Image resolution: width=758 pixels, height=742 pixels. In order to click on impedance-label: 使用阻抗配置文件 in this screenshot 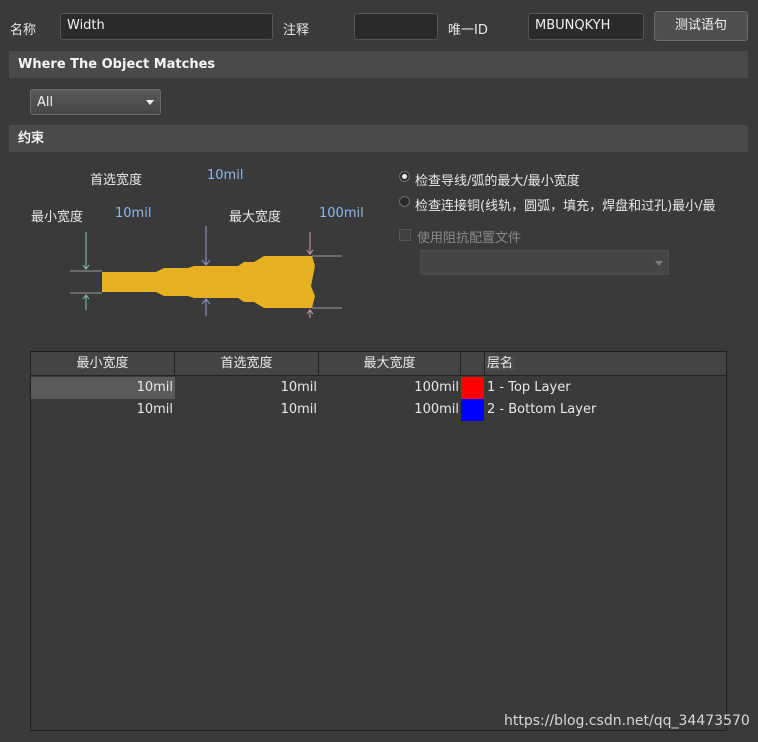, I will do `click(469, 238)`.